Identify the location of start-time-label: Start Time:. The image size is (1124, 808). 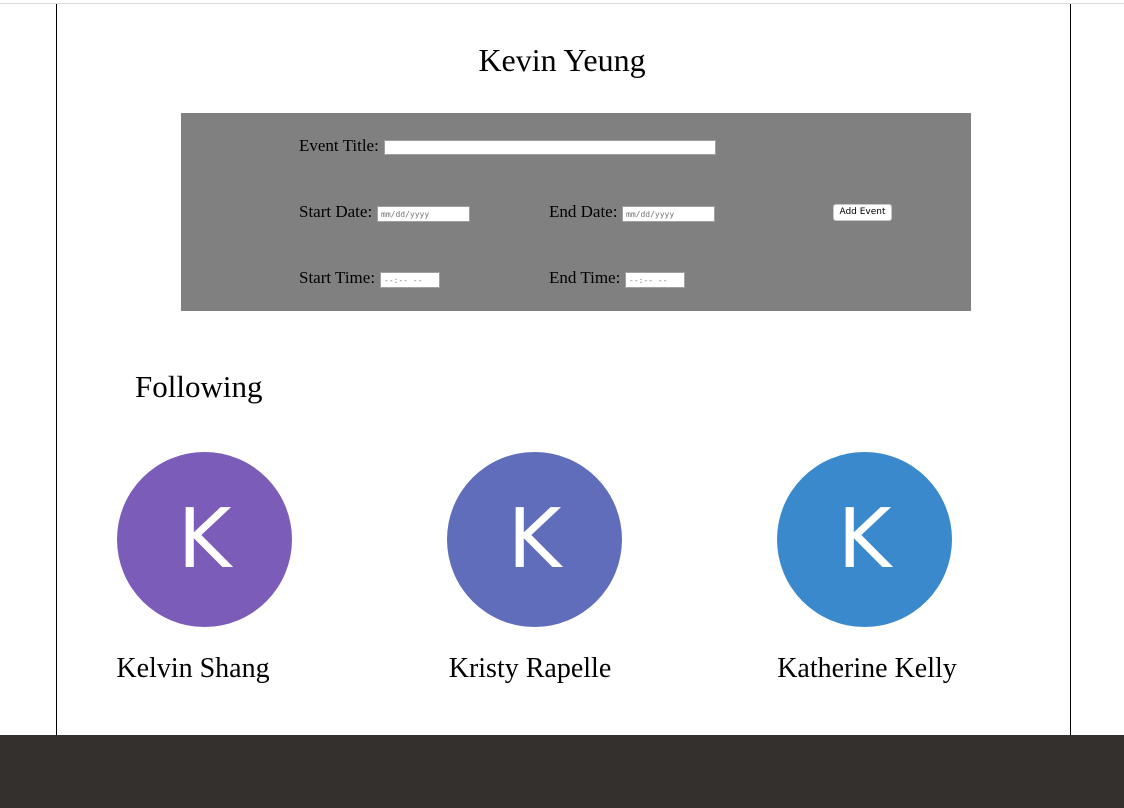
(337, 277).